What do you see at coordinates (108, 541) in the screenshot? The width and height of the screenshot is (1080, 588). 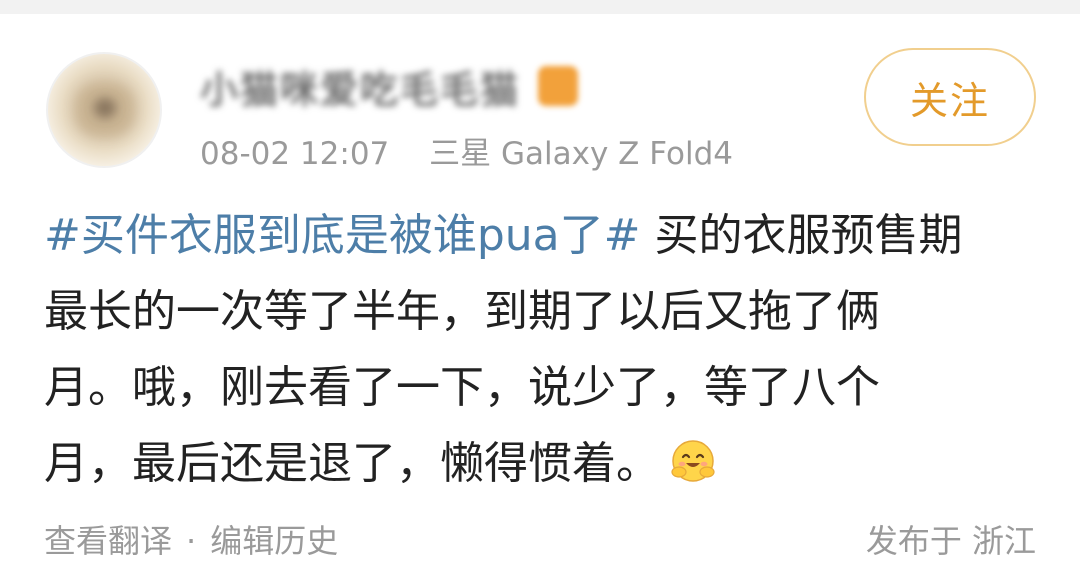 I see `translate-link: 查看翻译` at bounding box center [108, 541].